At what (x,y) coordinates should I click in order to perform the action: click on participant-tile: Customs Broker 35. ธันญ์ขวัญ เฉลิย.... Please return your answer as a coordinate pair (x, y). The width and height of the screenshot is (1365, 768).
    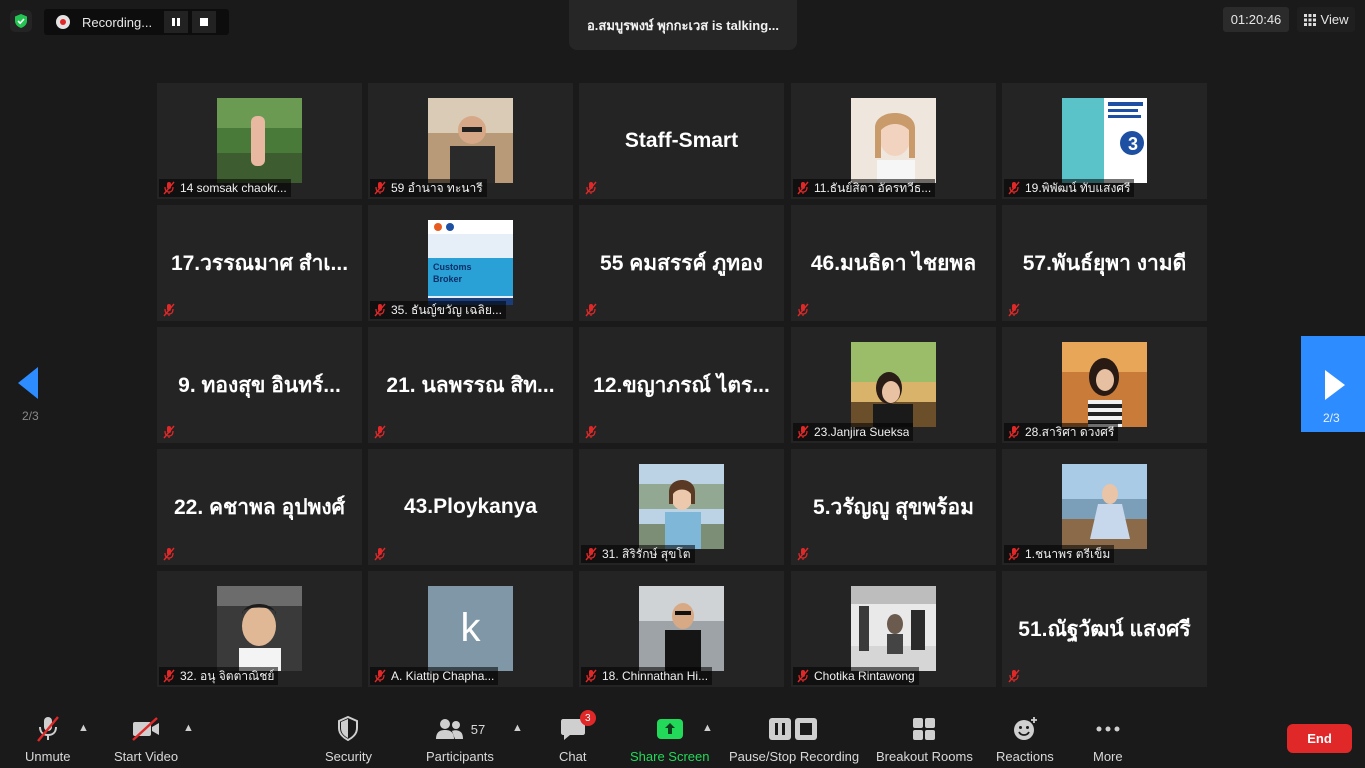
    Looking at the image, I should click on (470, 263).